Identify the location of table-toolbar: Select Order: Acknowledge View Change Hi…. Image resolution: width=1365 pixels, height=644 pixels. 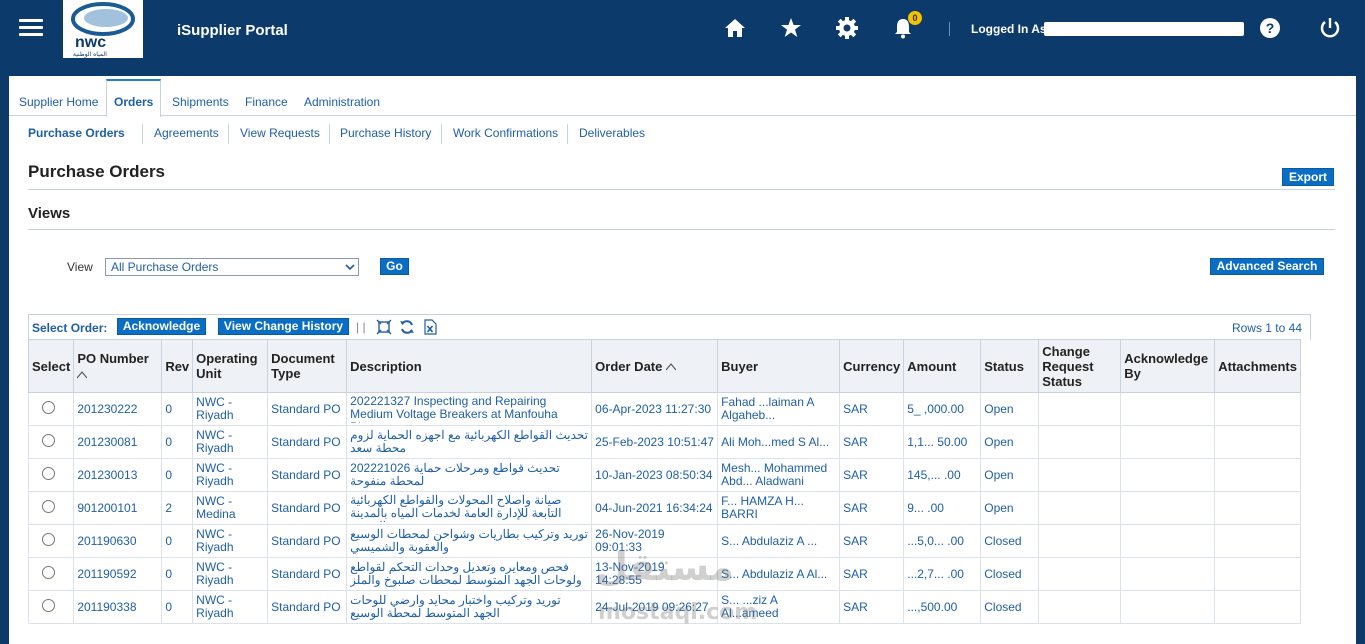
(669, 327).